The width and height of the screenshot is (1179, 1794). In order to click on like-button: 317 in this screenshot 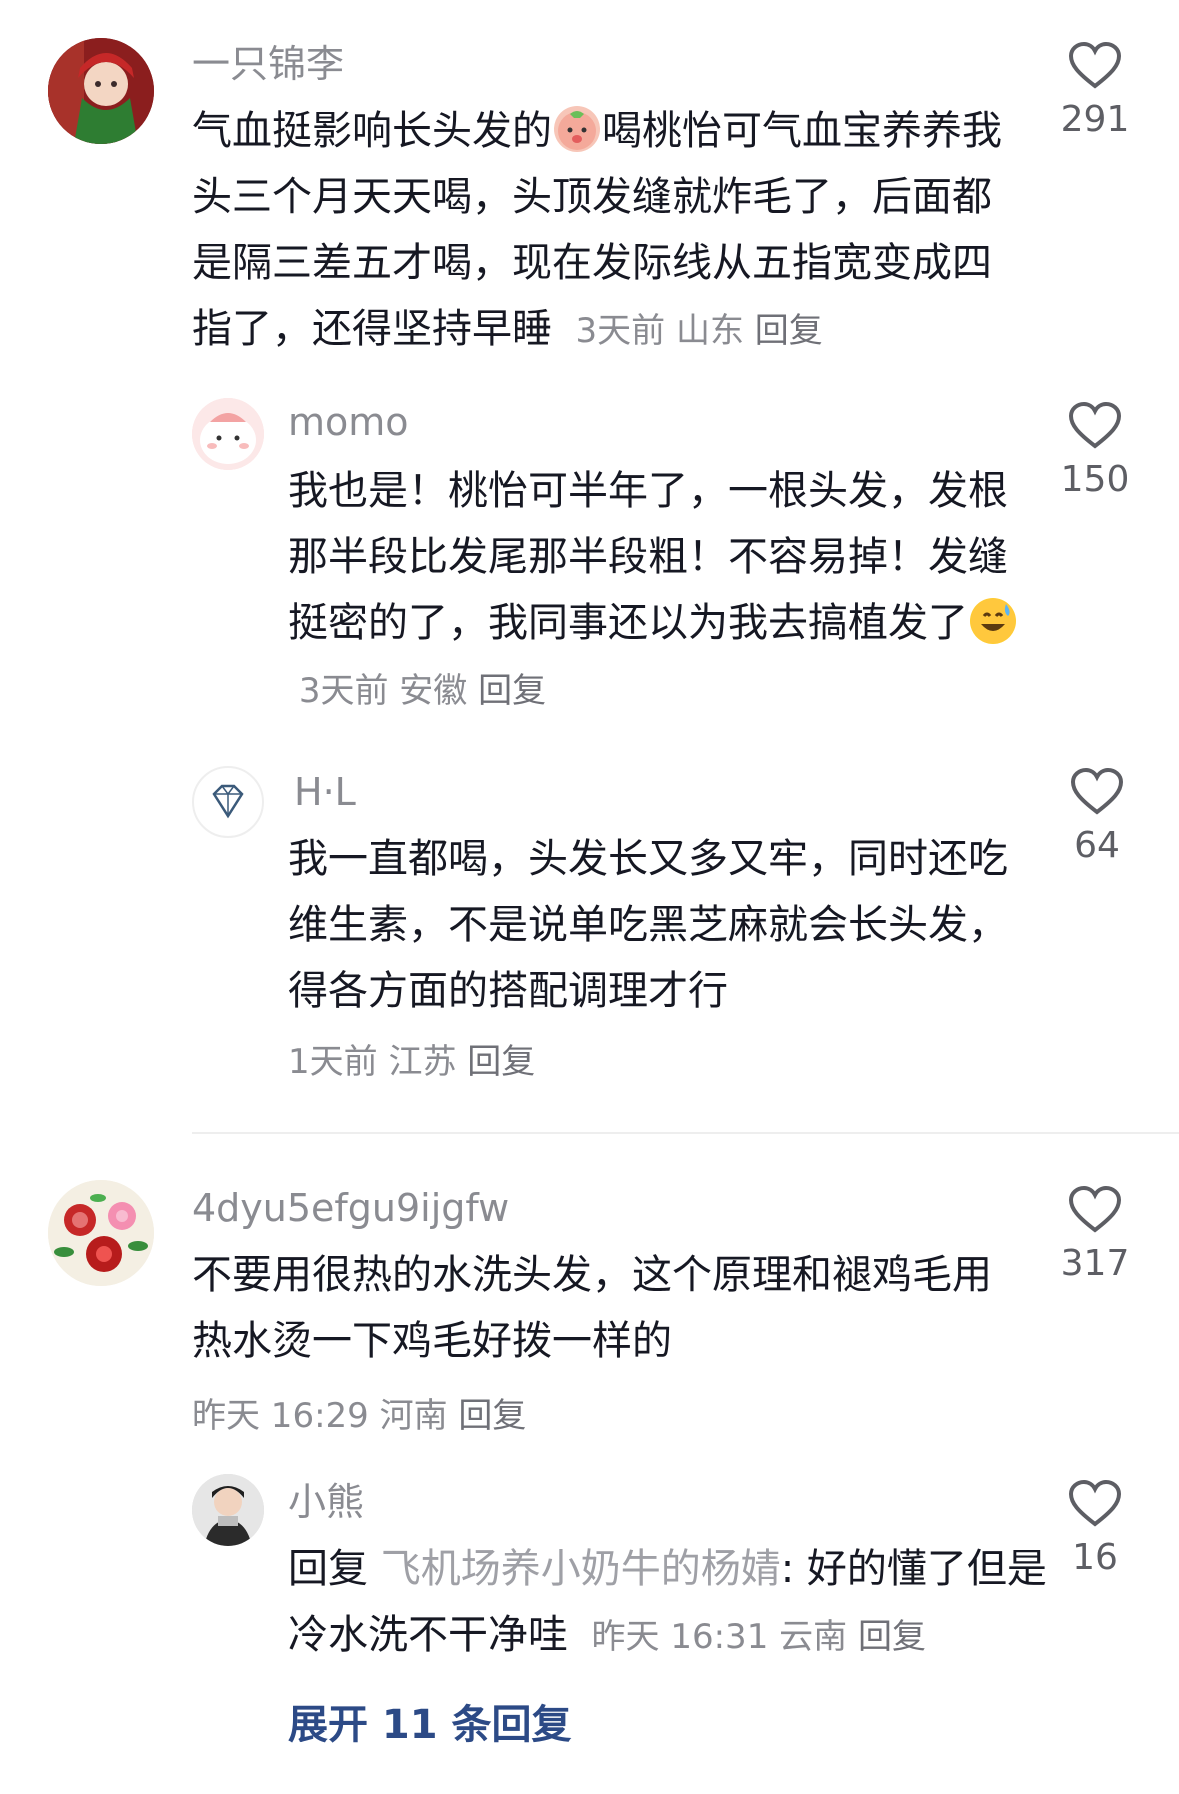, I will do `click(1095, 1236)`.